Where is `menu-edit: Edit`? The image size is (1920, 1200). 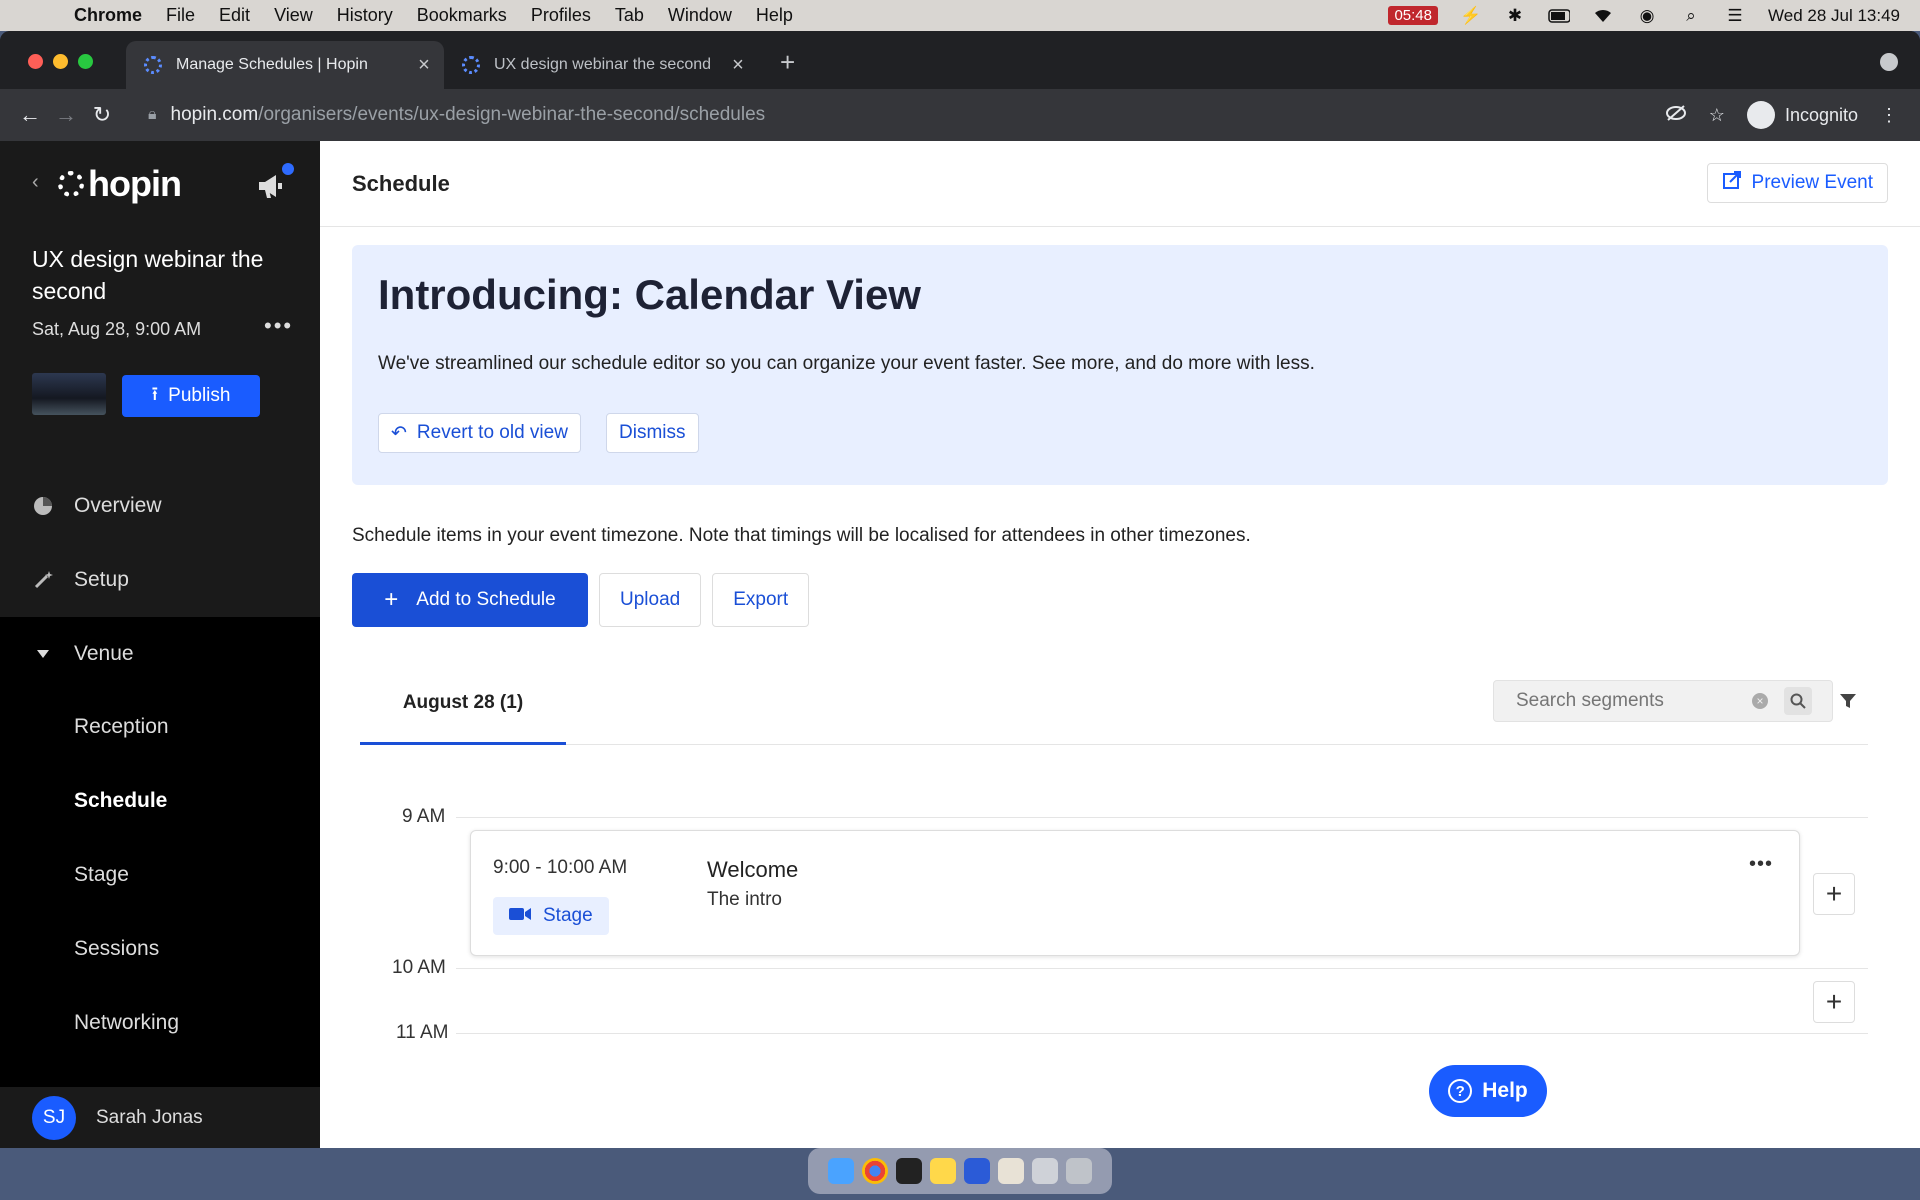 menu-edit: Edit is located at coordinates (234, 15).